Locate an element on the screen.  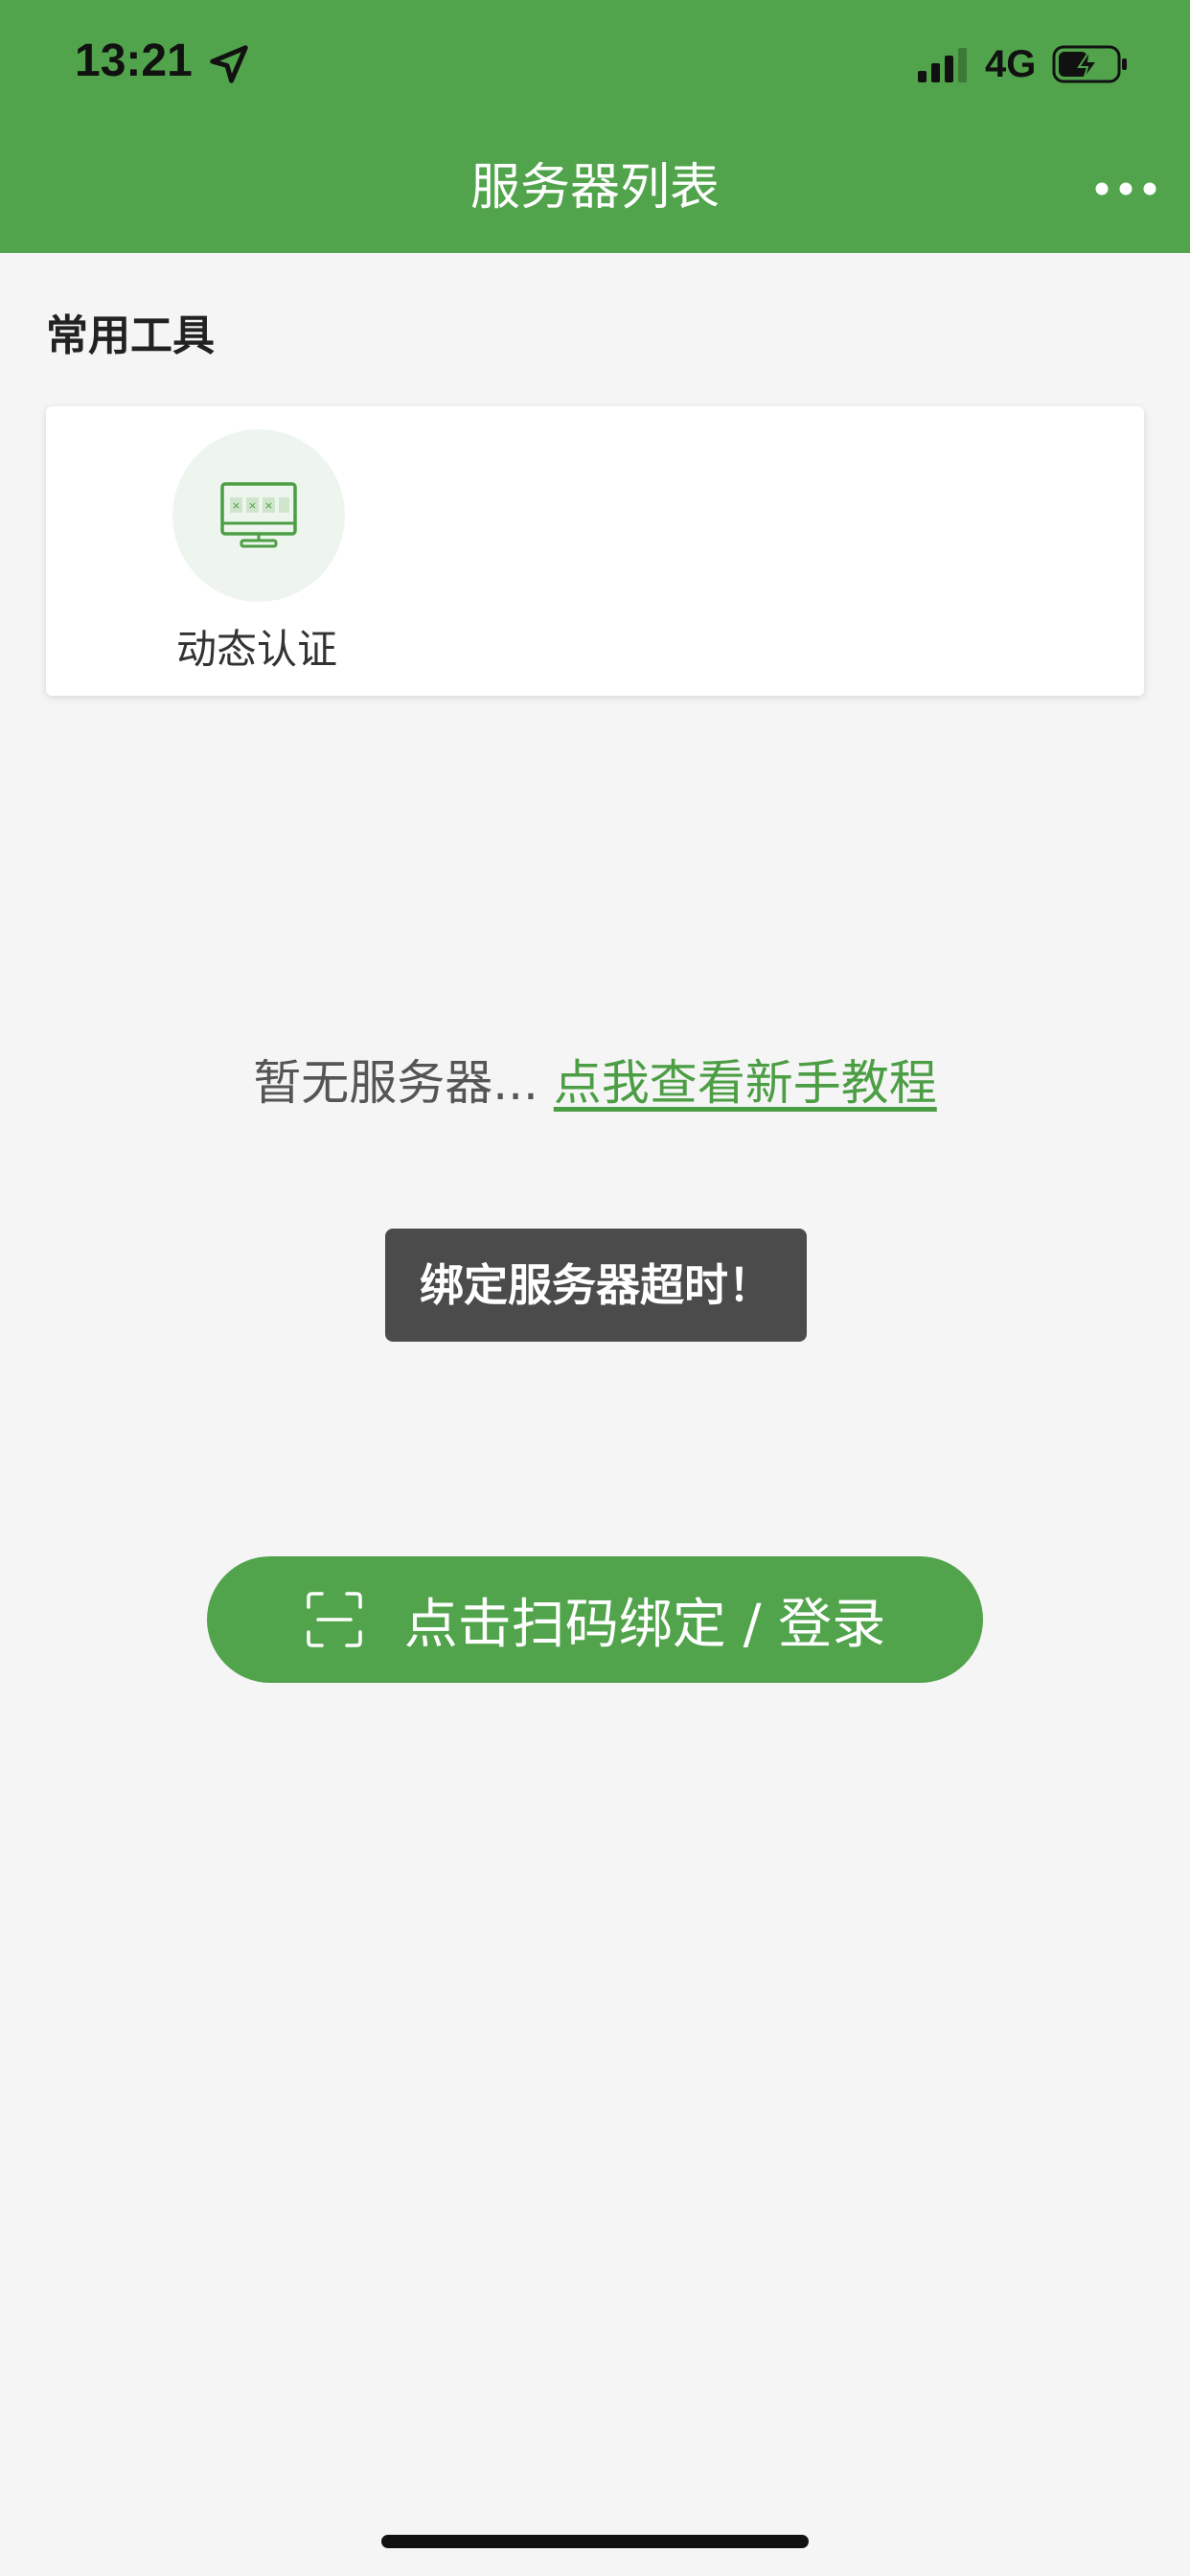
tool-label: 动态认证 is located at coordinates (256, 649).